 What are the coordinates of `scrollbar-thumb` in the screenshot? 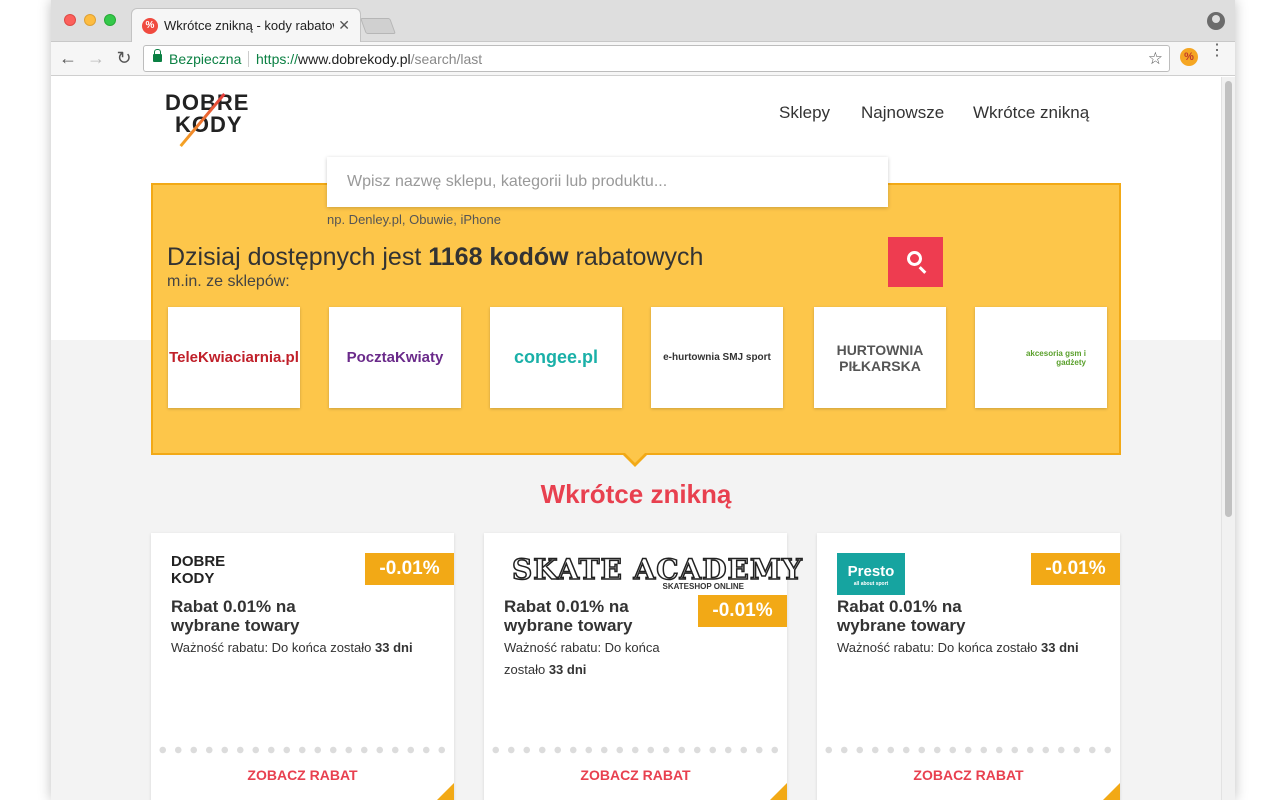 It's located at (1228, 299).